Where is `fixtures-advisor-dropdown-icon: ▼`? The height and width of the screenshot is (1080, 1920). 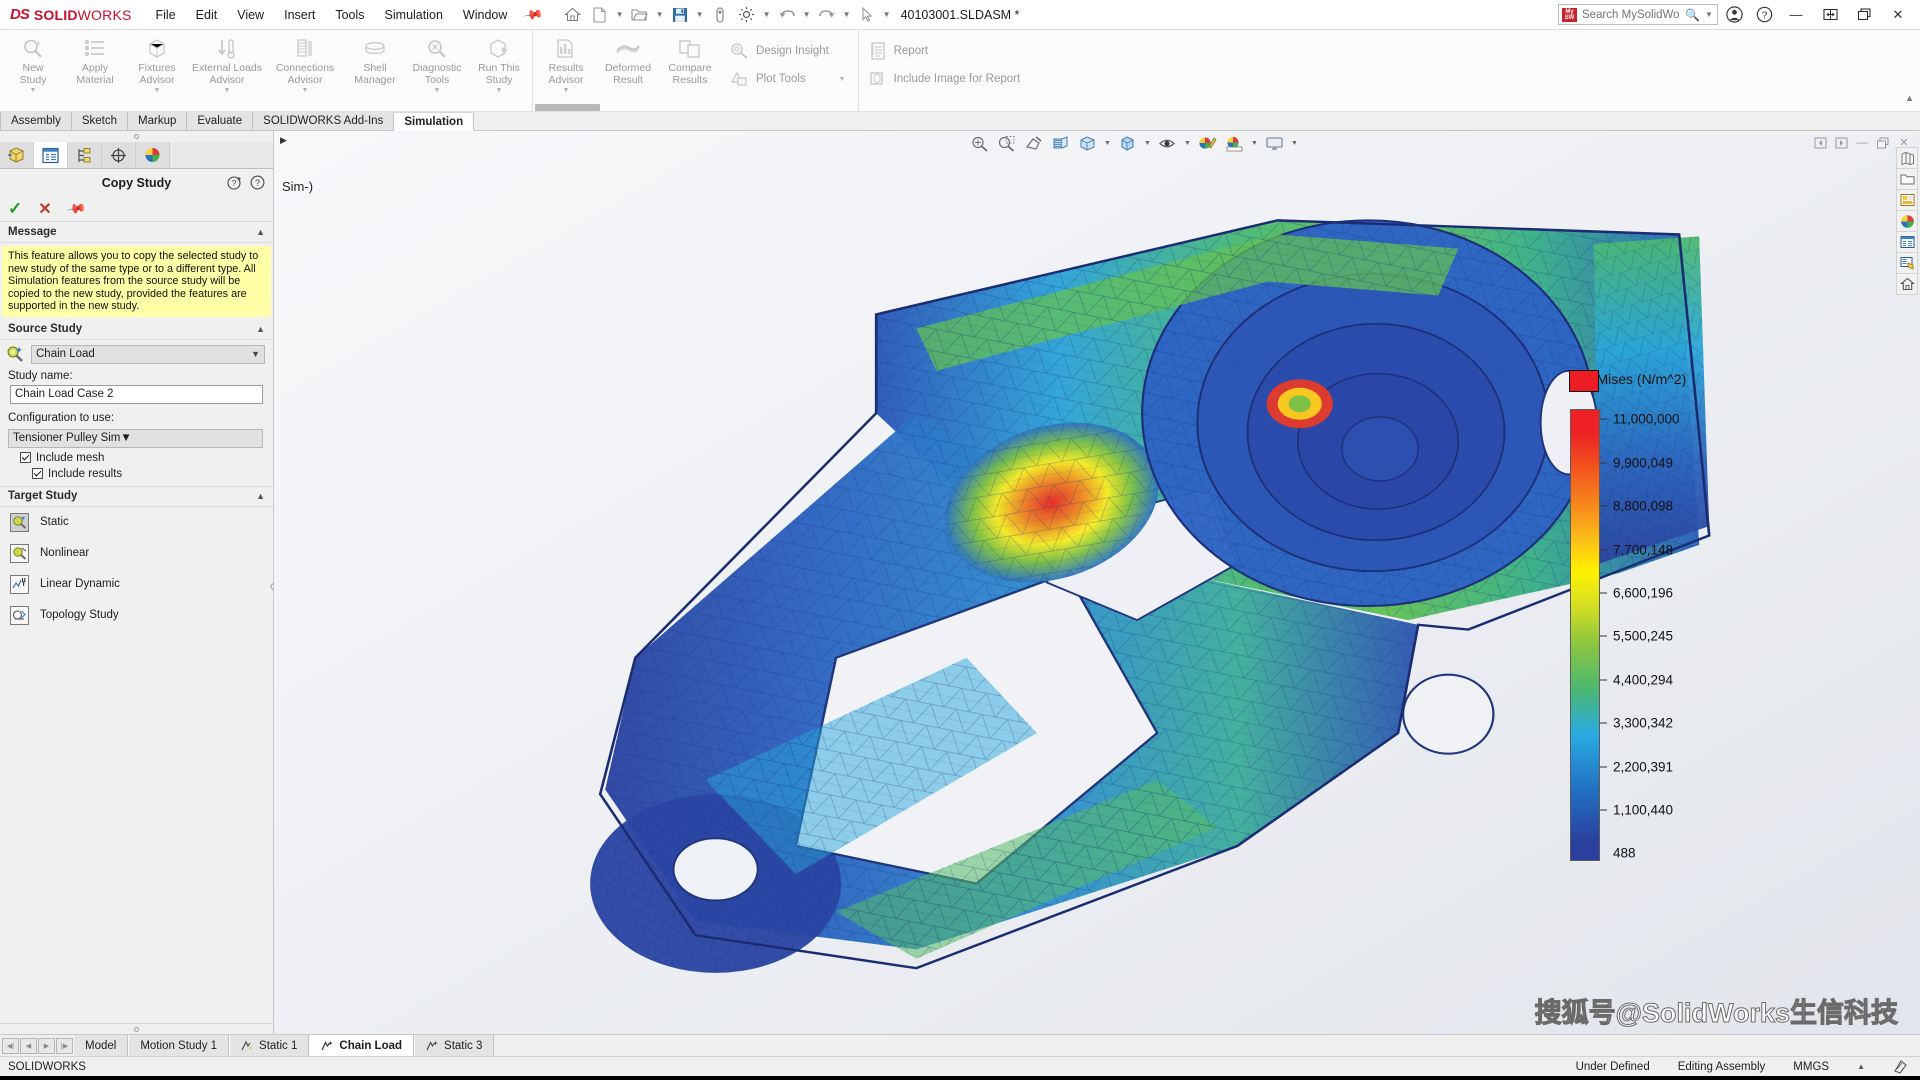 fixtures-advisor-dropdown-icon: ▼ is located at coordinates (157, 92).